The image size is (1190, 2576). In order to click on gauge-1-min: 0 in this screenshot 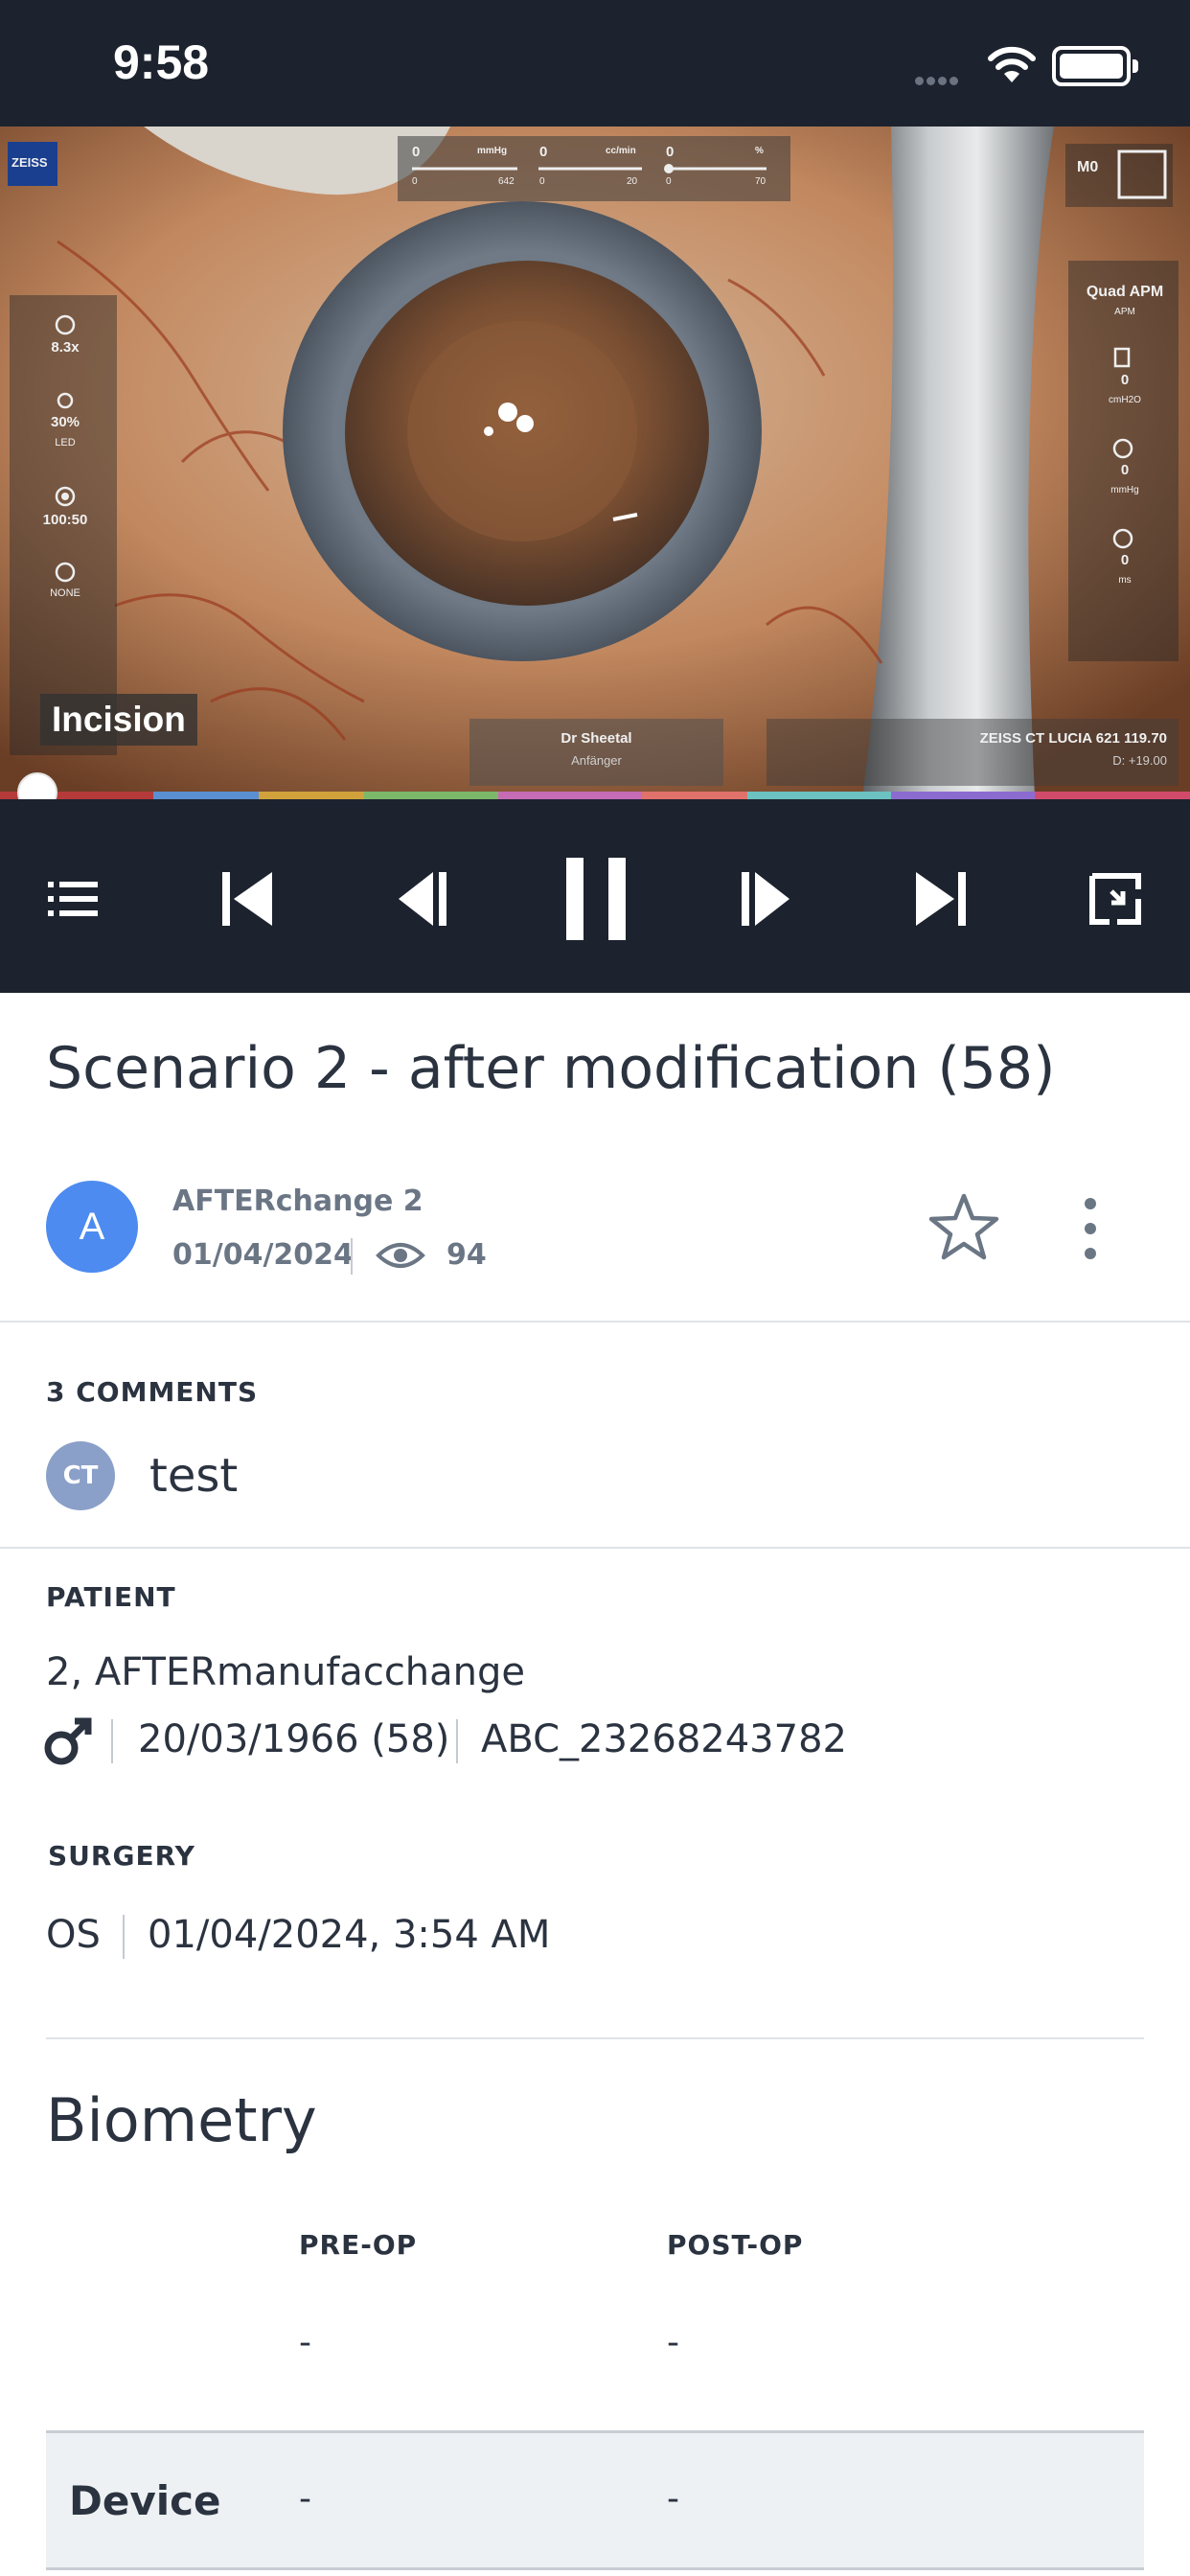, I will do `click(415, 181)`.